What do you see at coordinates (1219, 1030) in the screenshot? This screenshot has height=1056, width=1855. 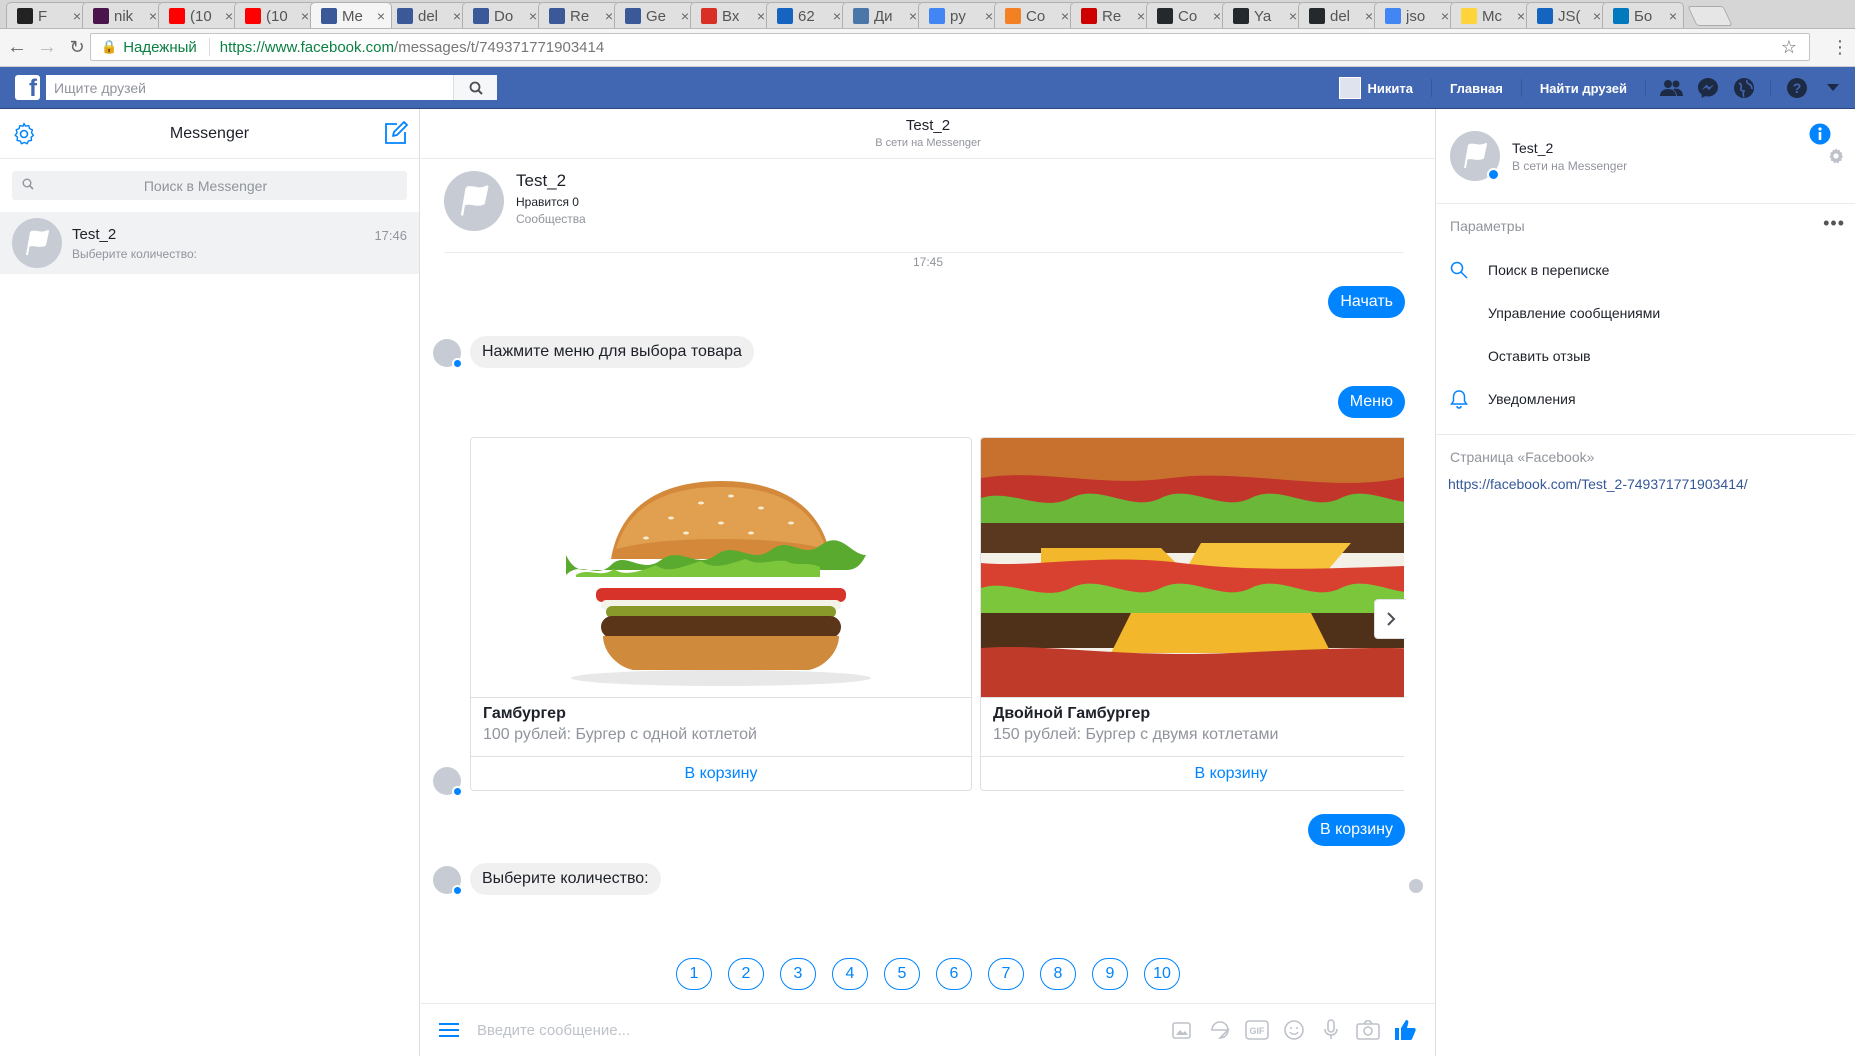 I see `sticker-icon` at bounding box center [1219, 1030].